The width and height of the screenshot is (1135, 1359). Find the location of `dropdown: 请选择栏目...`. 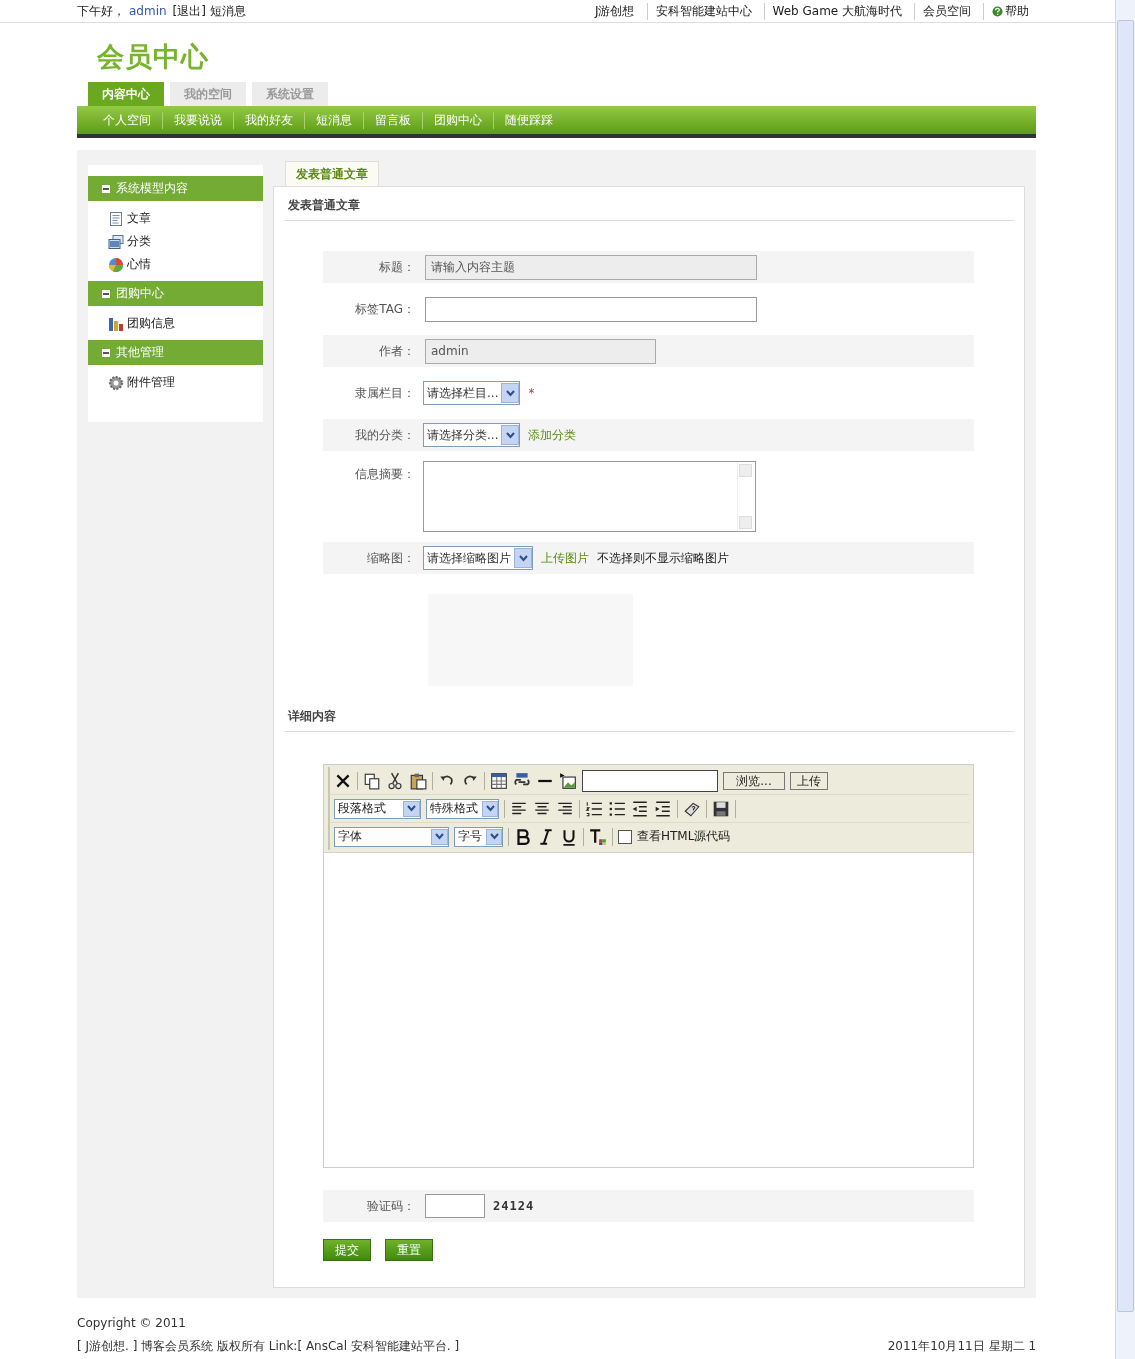

dropdown: 请选择栏目... is located at coordinates (472, 393).